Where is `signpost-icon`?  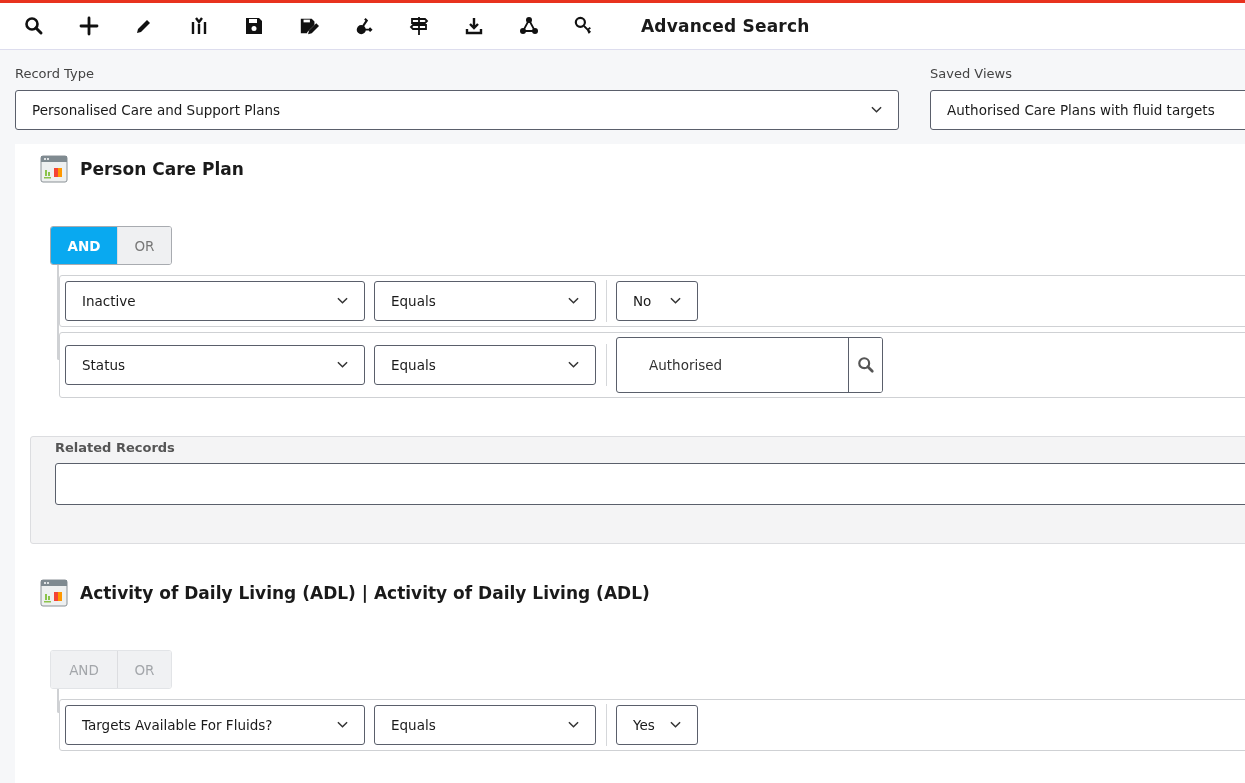 signpost-icon is located at coordinates (419, 26).